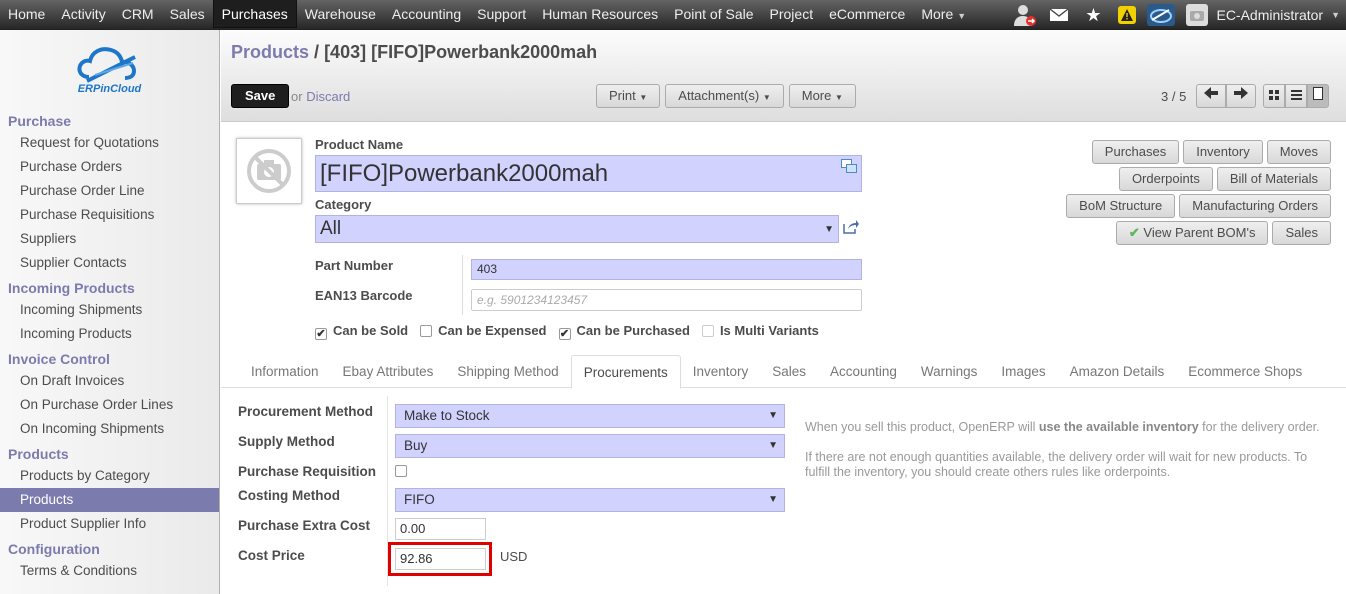 The width and height of the screenshot is (1346, 594). What do you see at coordinates (109, 571) in the screenshot?
I see `sidebar-item-terms-conditions: Terms & Conditions` at bounding box center [109, 571].